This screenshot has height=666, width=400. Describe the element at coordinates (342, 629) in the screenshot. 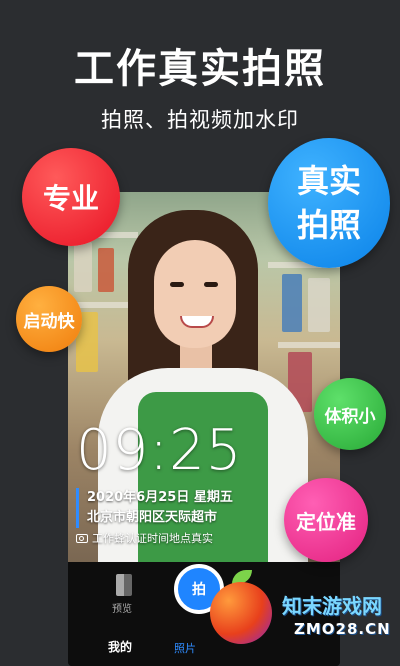

I see `watermark-site-url: ZMO28.CN` at that location.